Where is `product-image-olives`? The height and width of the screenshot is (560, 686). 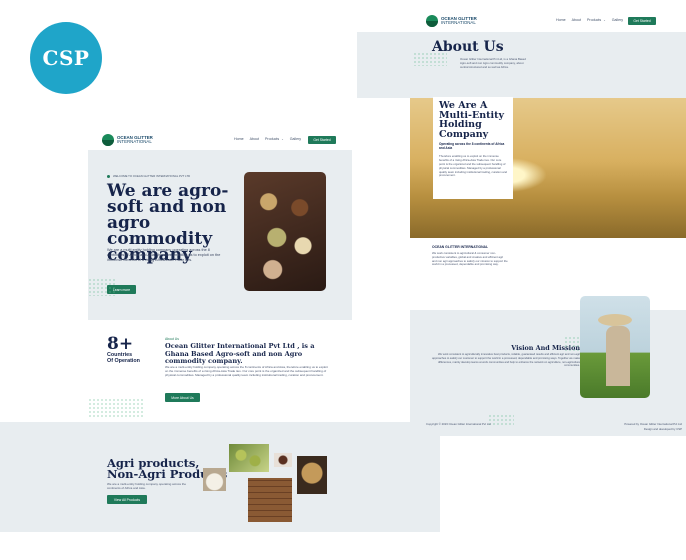
product-image-olives is located at coordinates (249, 458).